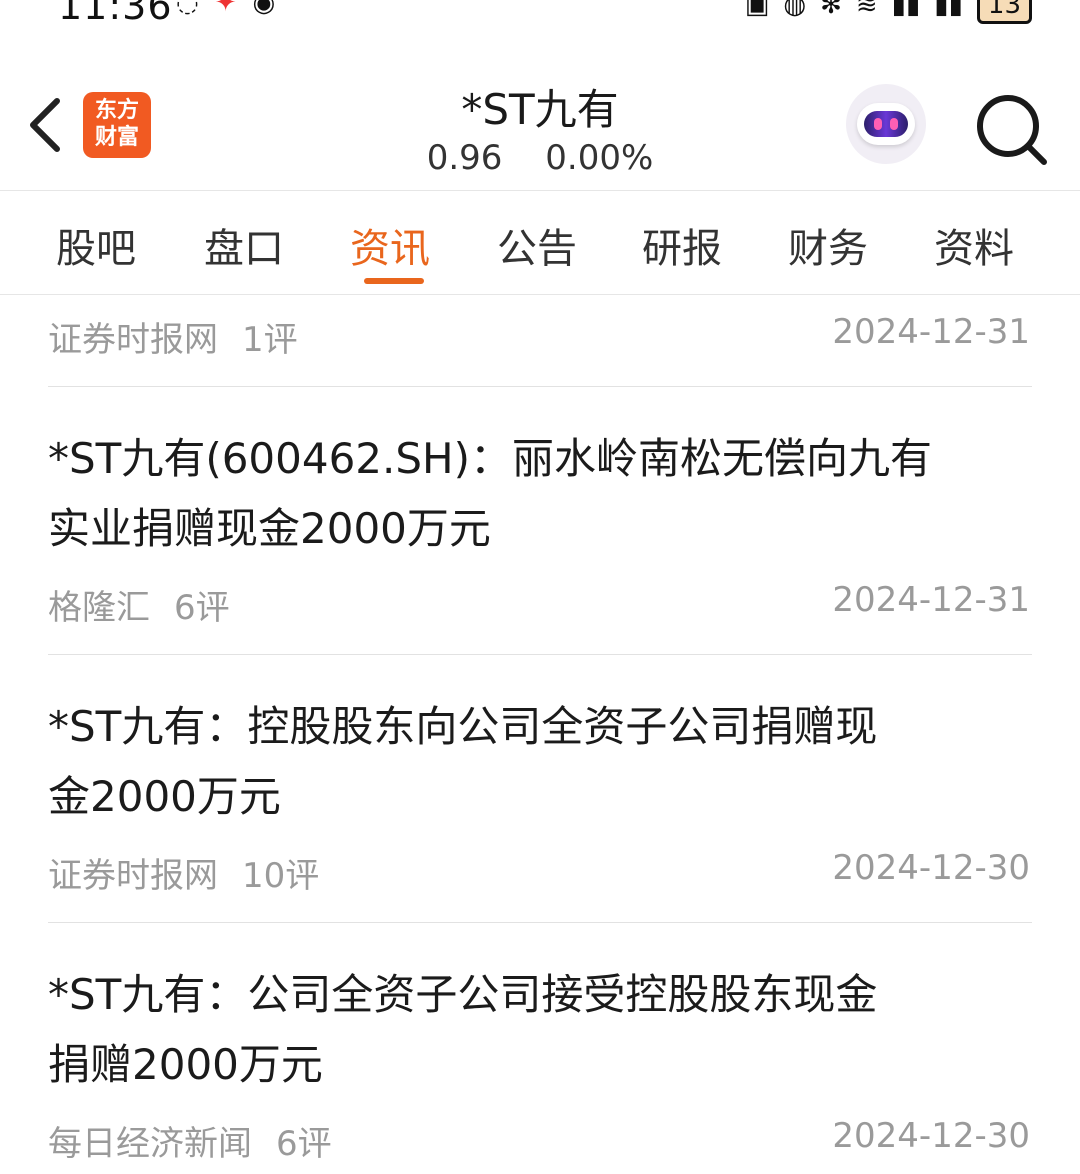 The image size is (1080, 1174). What do you see at coordinates (540, 762) in the screenshot?
I see `news-title: *ST九有：控股股东向公司全资子公司捐赠现 金2000万元` at bounding box center [540, 762].